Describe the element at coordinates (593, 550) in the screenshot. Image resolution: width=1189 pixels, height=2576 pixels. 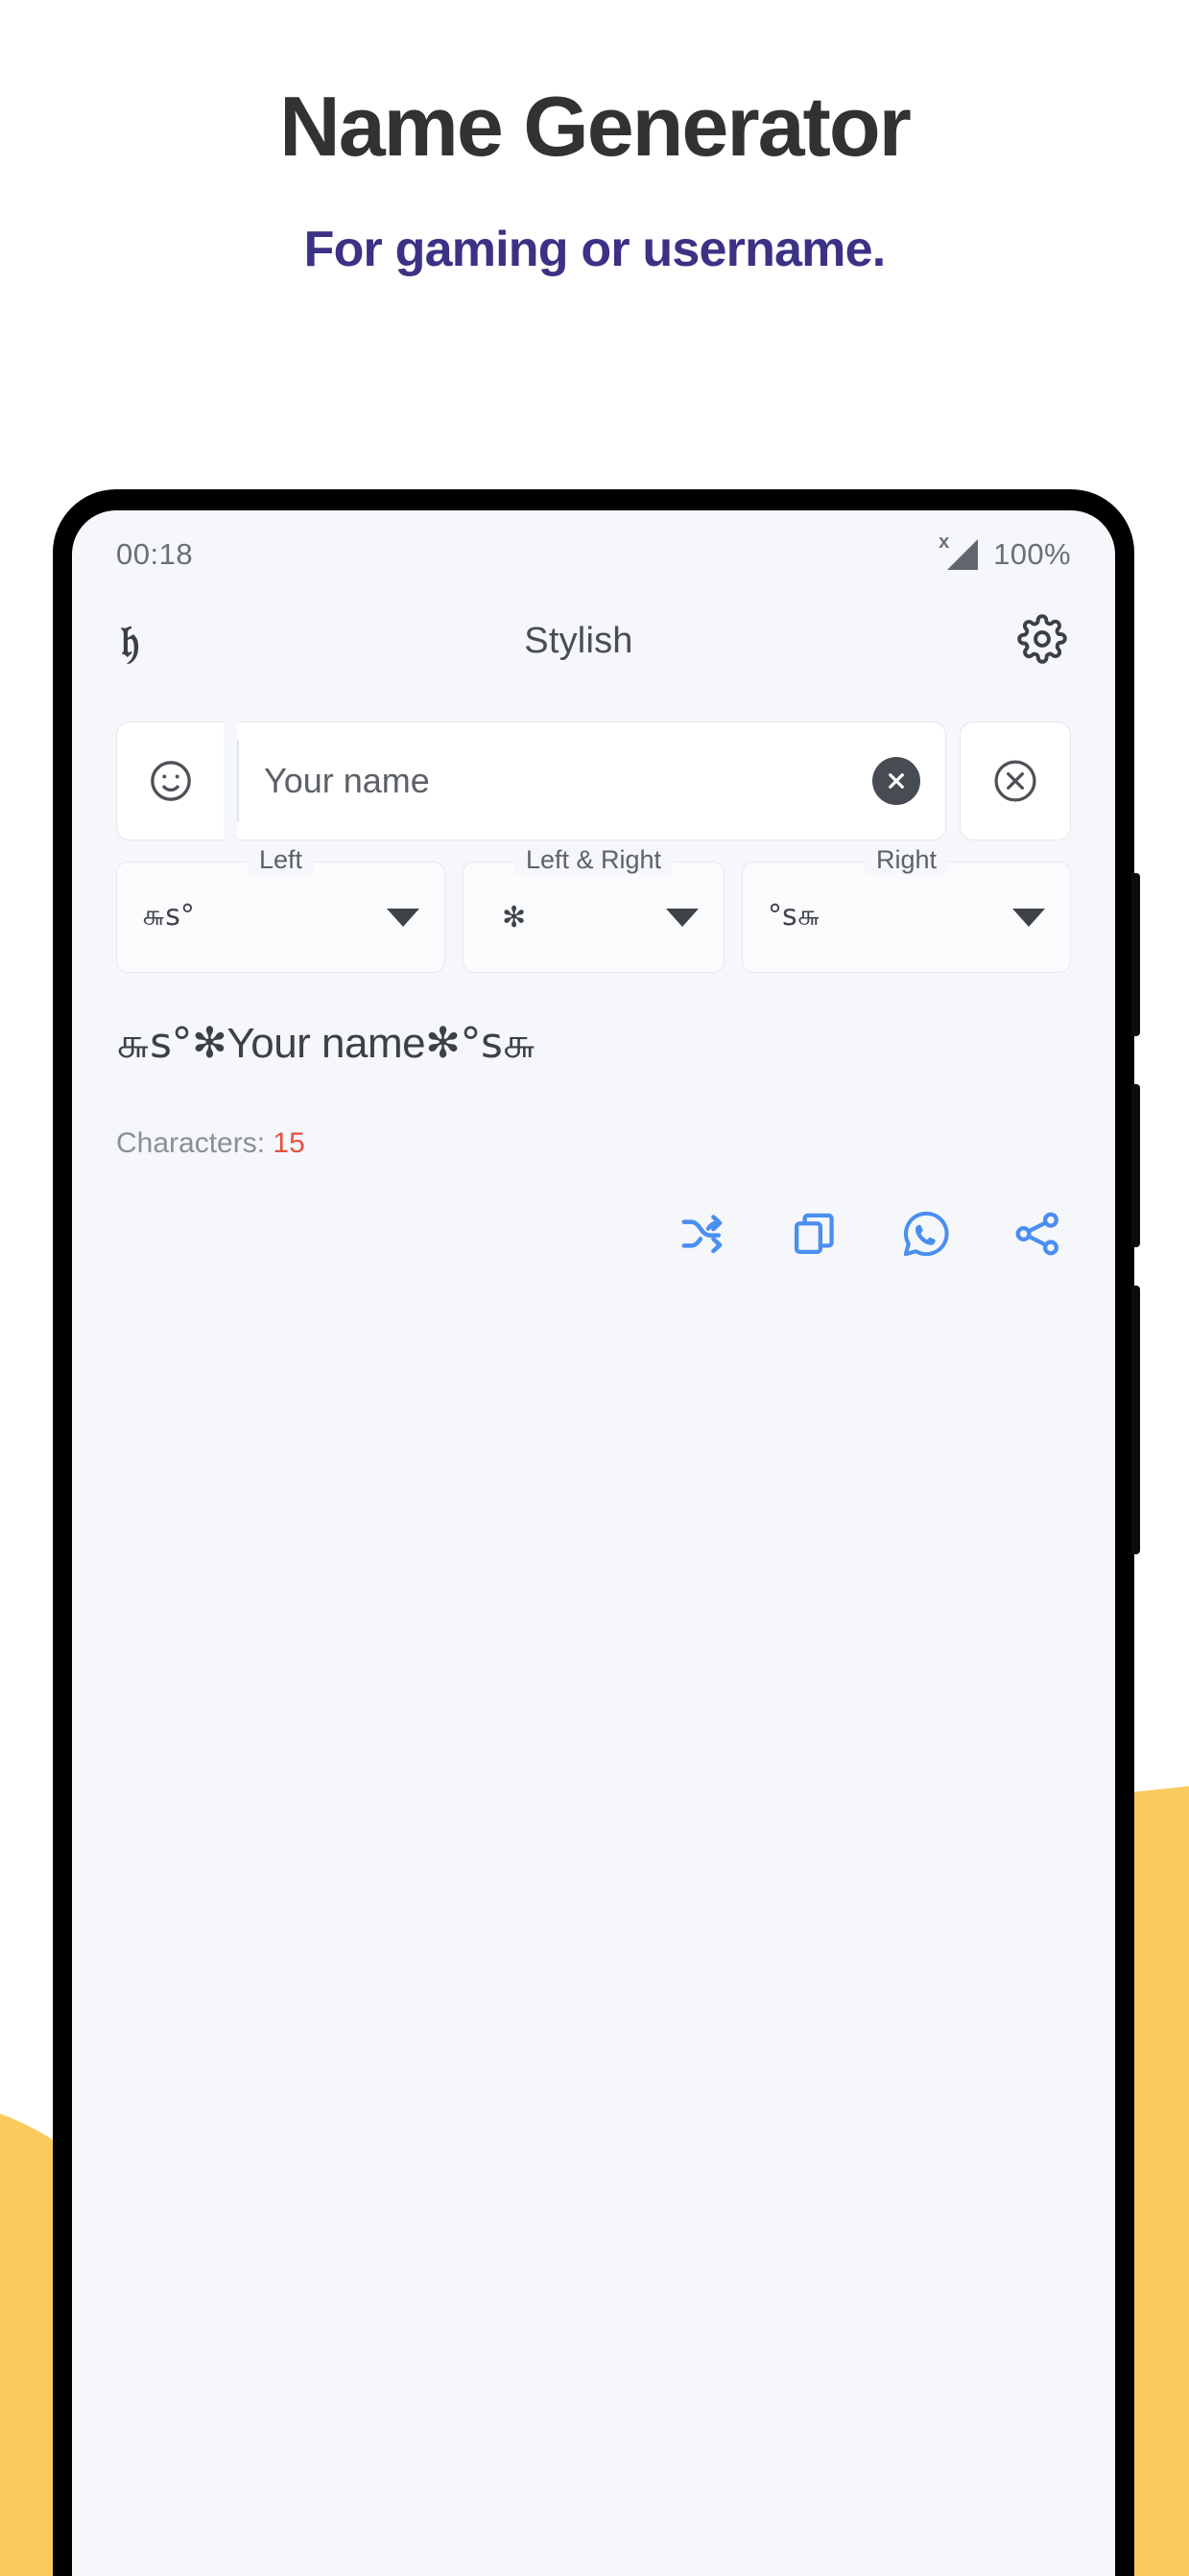
I see `status-bar: 00:18 x 100%` at that location.